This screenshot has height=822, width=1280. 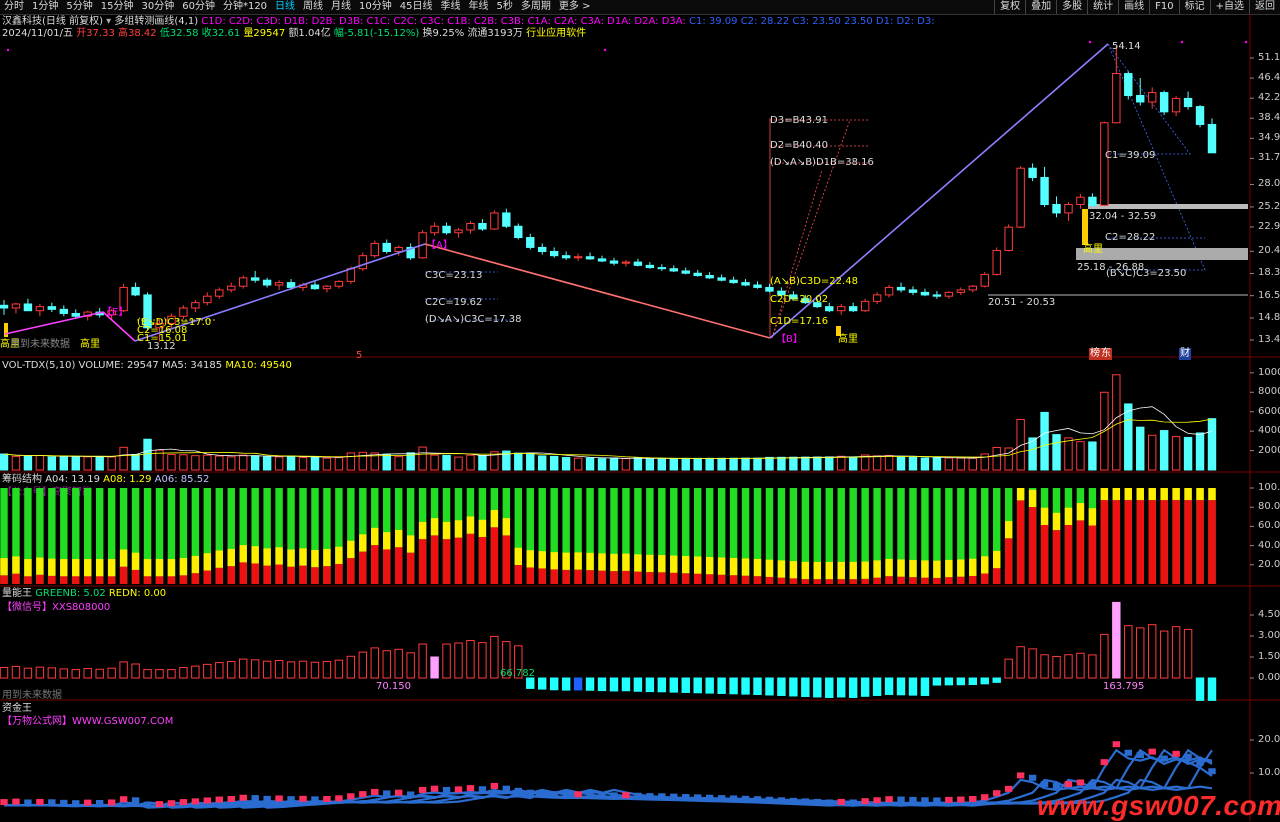 I want to click on price-axis-label: 25.21, so click(x=1269, y=206).